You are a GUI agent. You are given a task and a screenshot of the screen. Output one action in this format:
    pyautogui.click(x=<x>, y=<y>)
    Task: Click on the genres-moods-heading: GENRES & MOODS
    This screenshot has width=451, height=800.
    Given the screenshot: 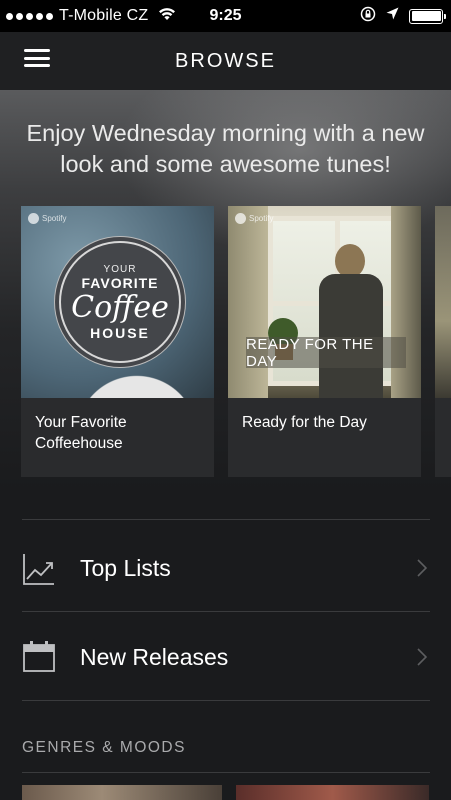 What is the action you would take?
    pyautogui.click(x=104, y=747)
    